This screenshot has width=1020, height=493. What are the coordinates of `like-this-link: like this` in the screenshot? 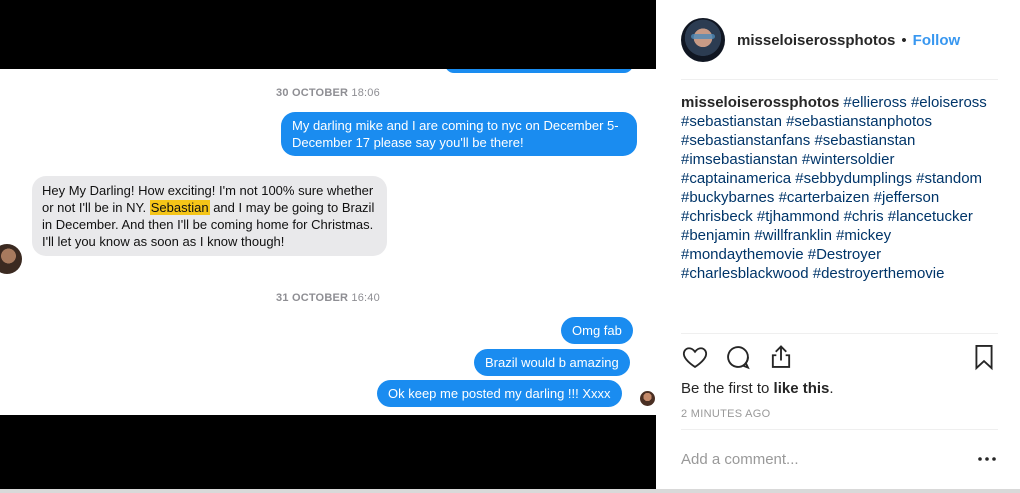 It's located at (802, 388).